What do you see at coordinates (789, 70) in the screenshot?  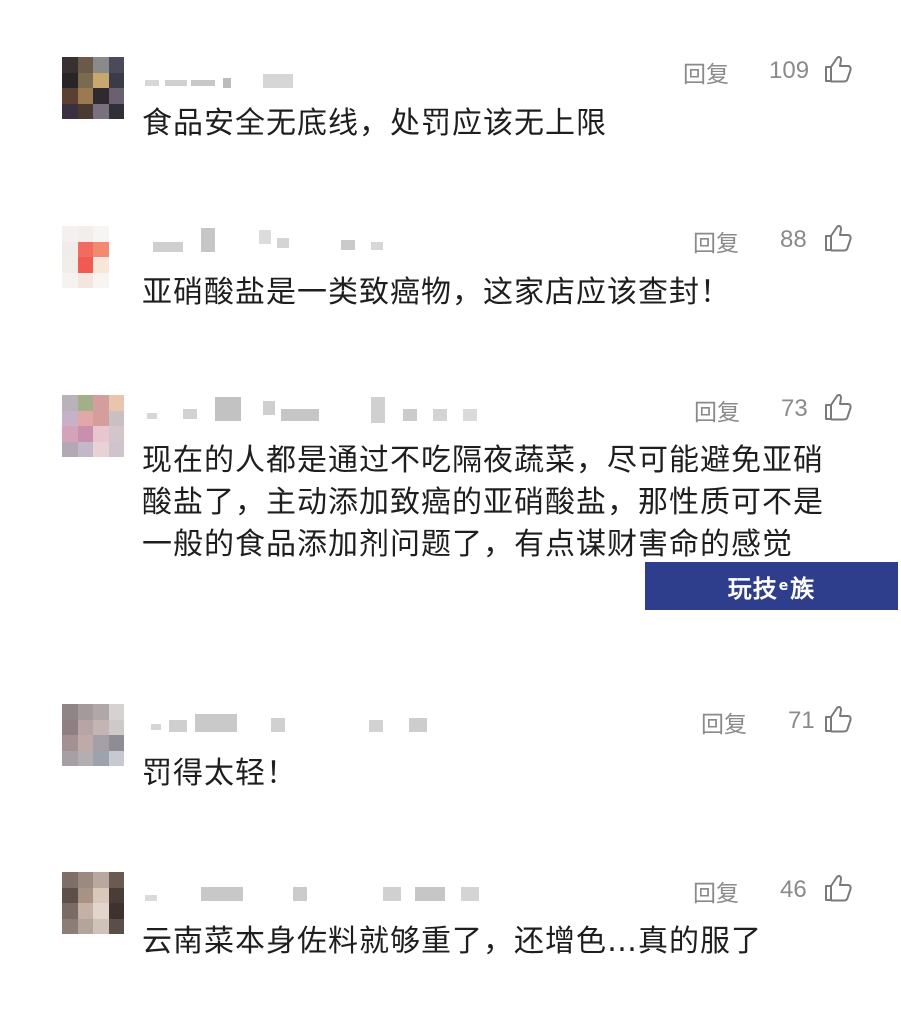 I see `like-count: 109` at bounding box center [789, 70].